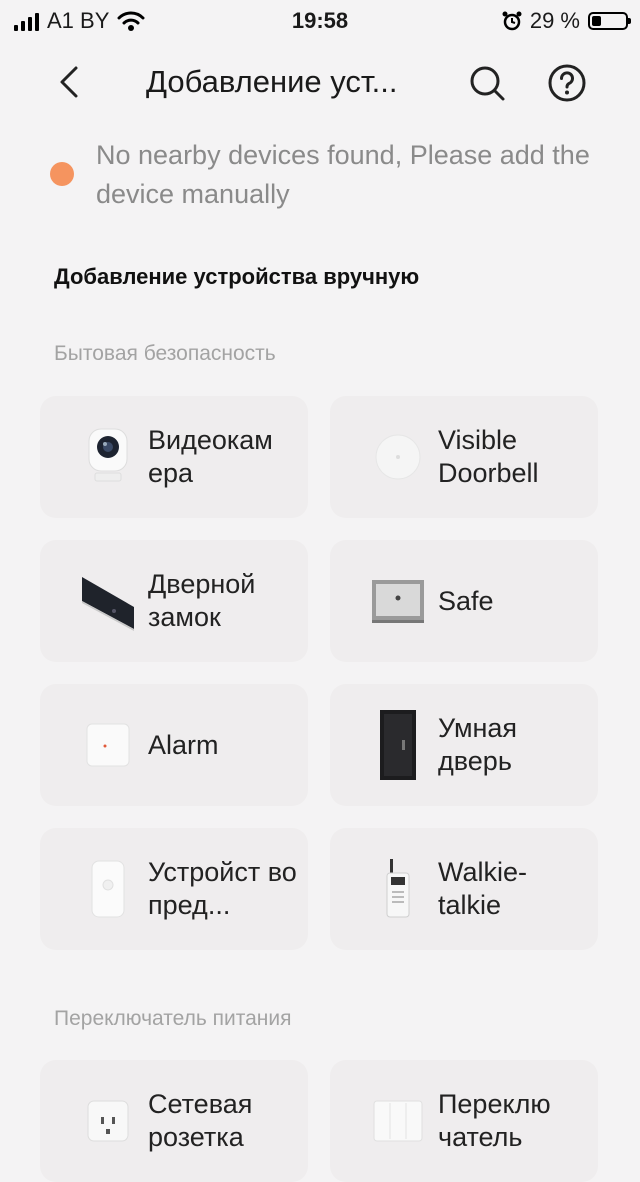  Describe the element at coordinates (210, 456) in the screenshot. I see `device-label: Видеокам ера` at that location.